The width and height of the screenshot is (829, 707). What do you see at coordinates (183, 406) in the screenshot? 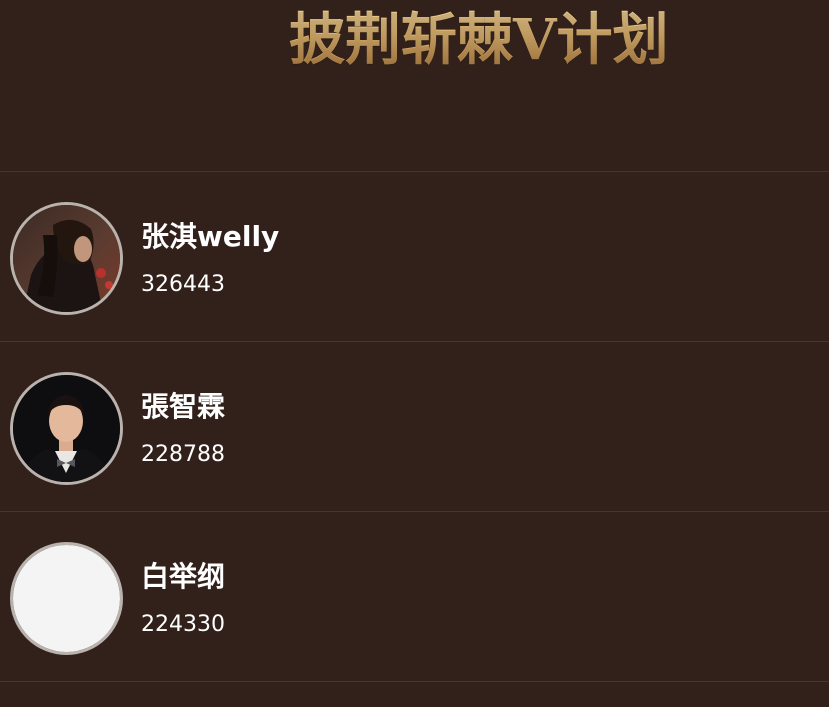
I see `contestant-name: 張智霖` at bounding box center [183, 406].